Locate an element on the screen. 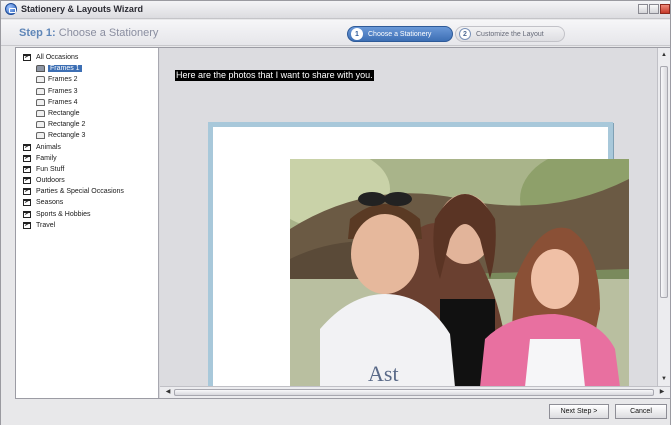 The height and width of the screenshot is (425, 671). title-bar: Stationery & Layouts Wizard is located at coordinates (335, 10).